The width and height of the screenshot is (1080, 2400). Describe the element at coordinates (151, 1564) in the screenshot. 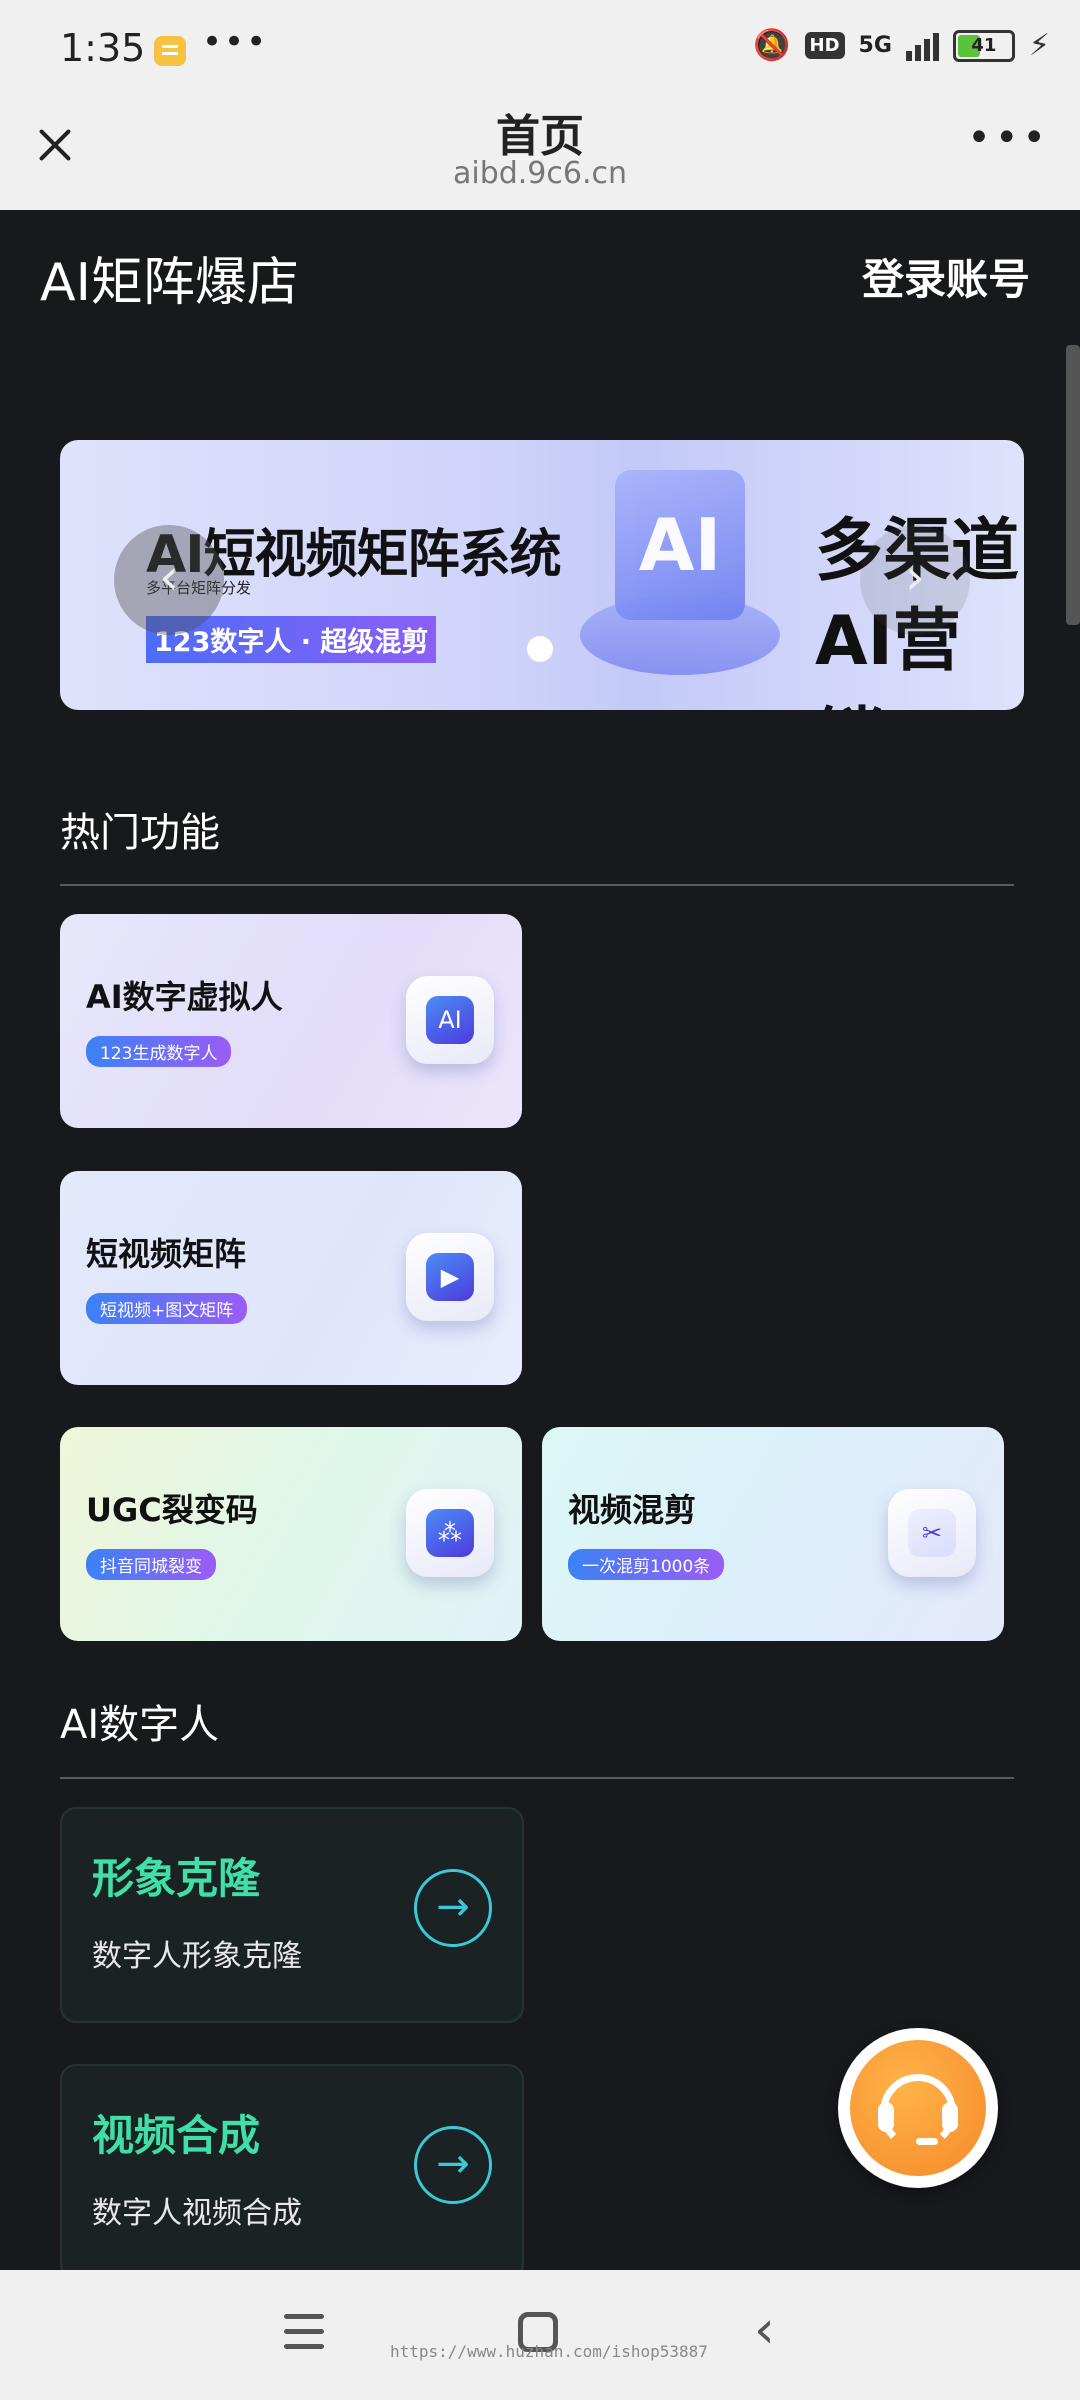

I see `feature-card-tag: 抖音同城裂变` at that location.